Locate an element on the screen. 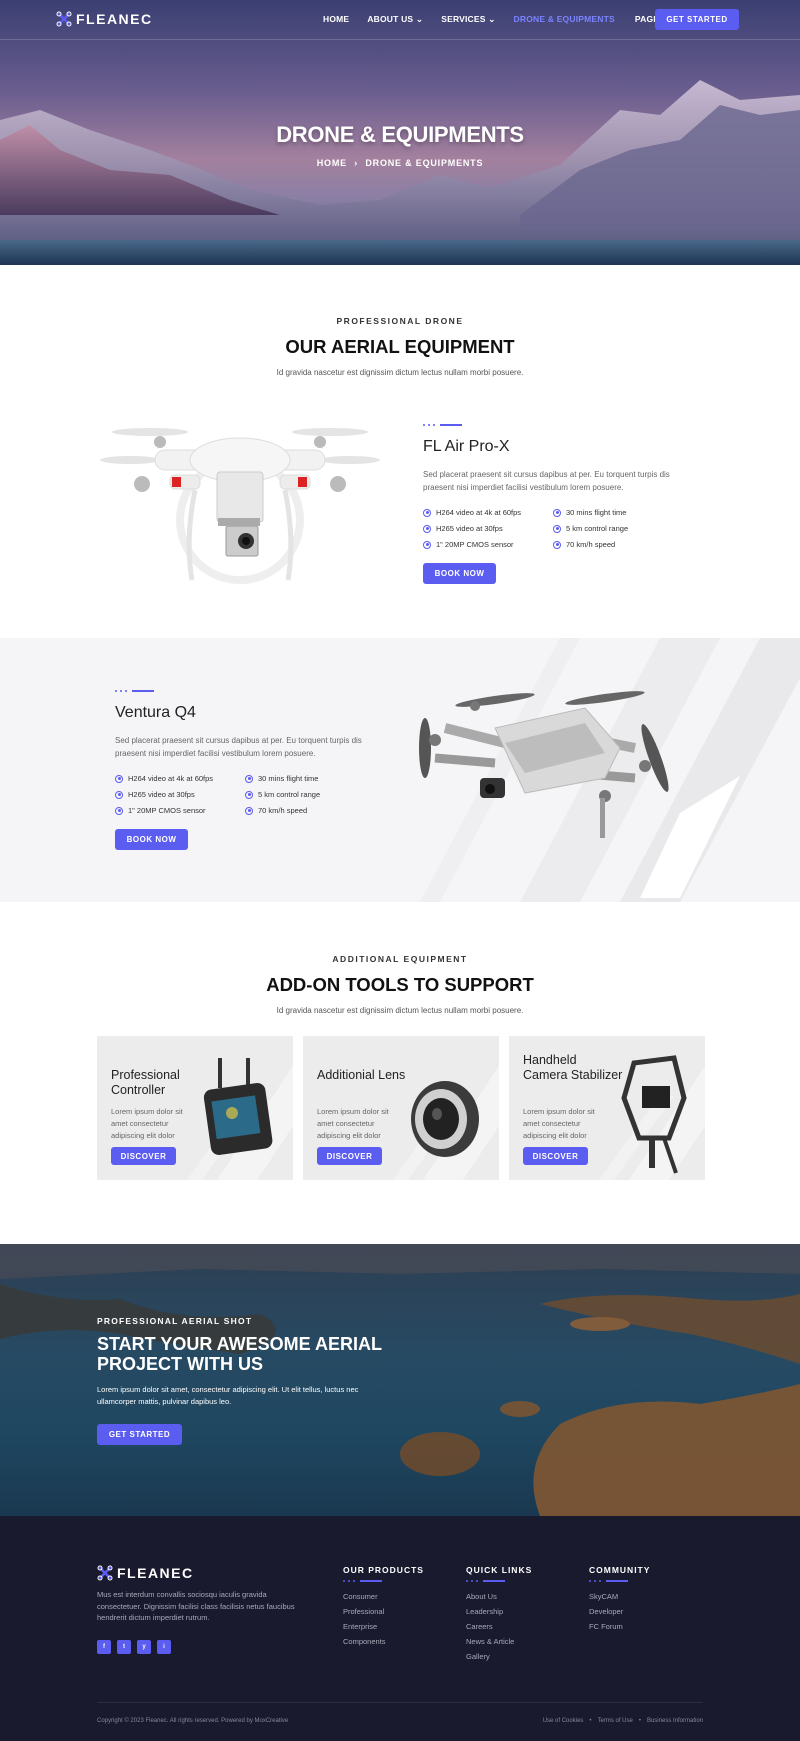  nav-item-home: HOME is located at coordinates (336, 19).